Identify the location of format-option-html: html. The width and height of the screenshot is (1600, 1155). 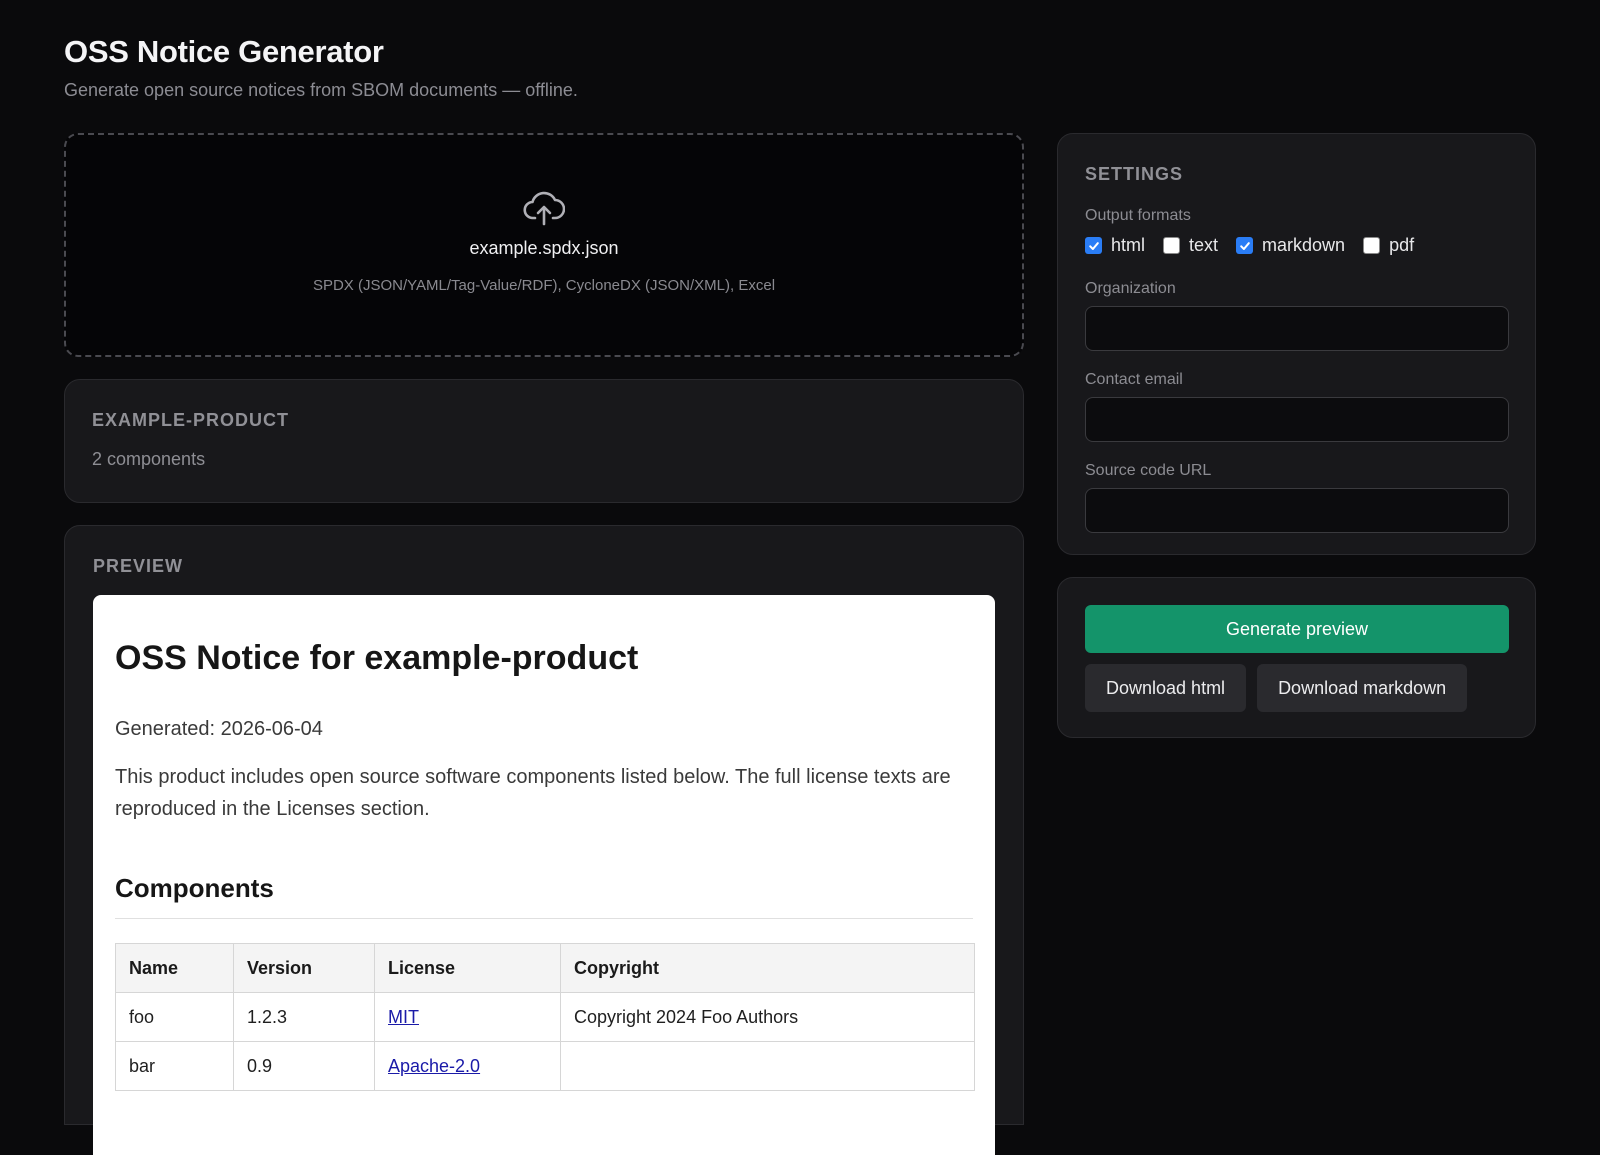
(1115, 245).